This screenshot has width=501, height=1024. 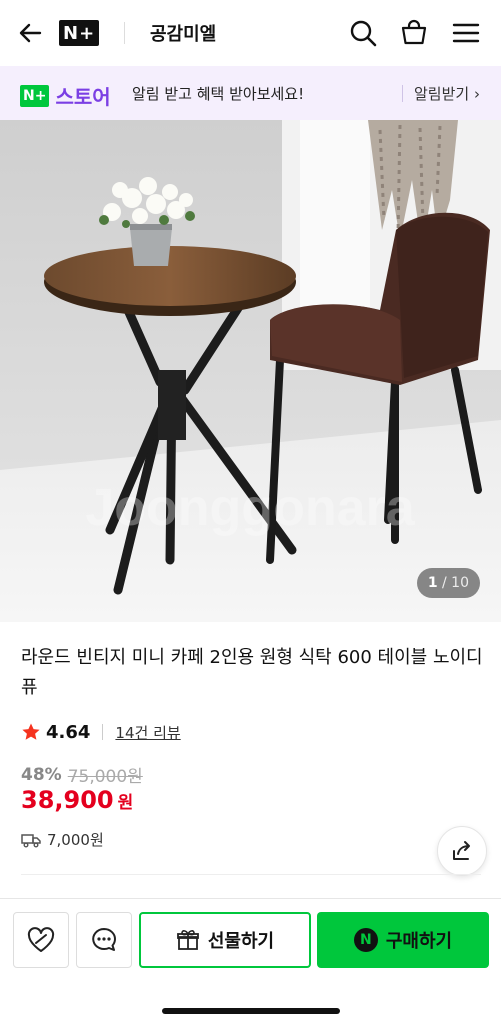 I want to click on back-arrow-icon, so click(x=30, y=33).